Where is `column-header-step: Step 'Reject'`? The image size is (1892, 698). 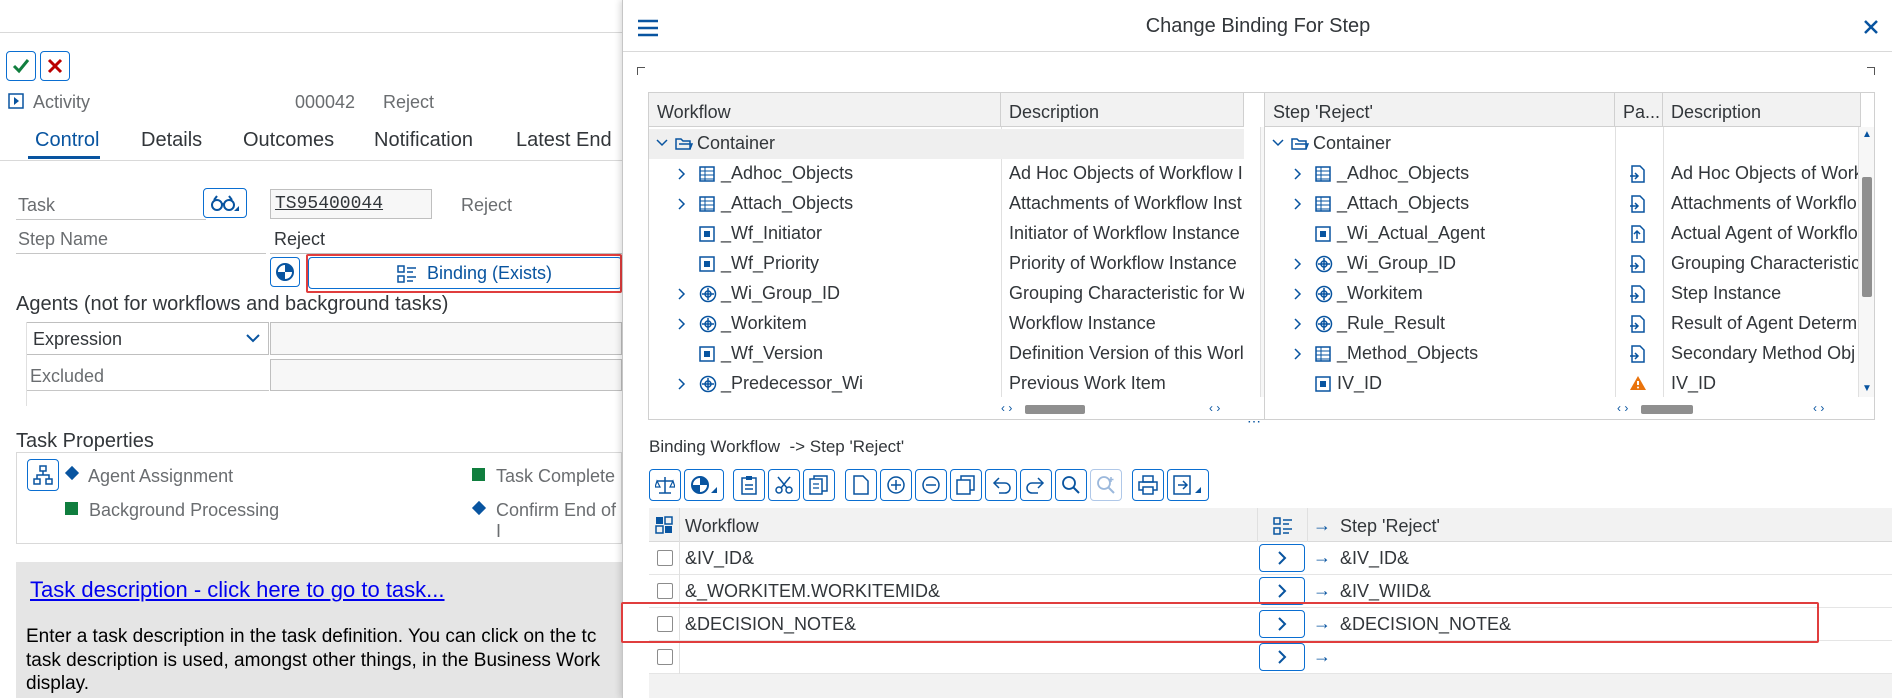
column-header-step: Step 'Reject' is located at coordinates (1440, 110).